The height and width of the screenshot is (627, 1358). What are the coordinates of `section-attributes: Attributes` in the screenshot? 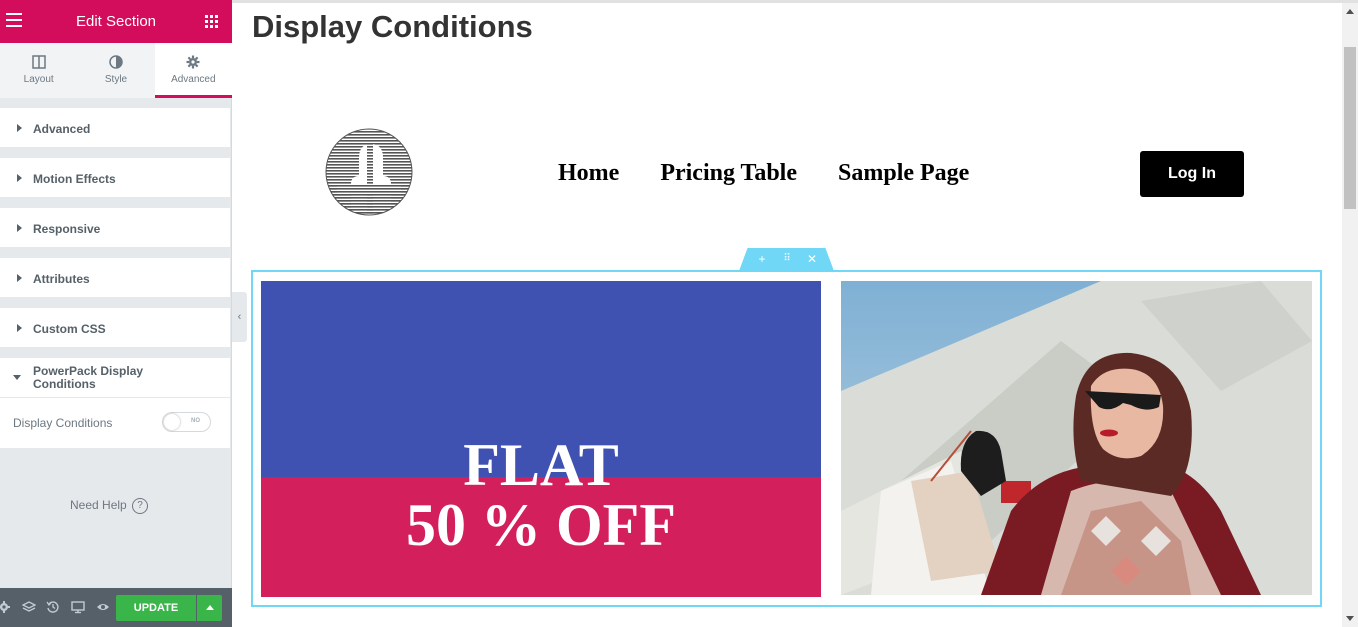 It's located at (115, 278).